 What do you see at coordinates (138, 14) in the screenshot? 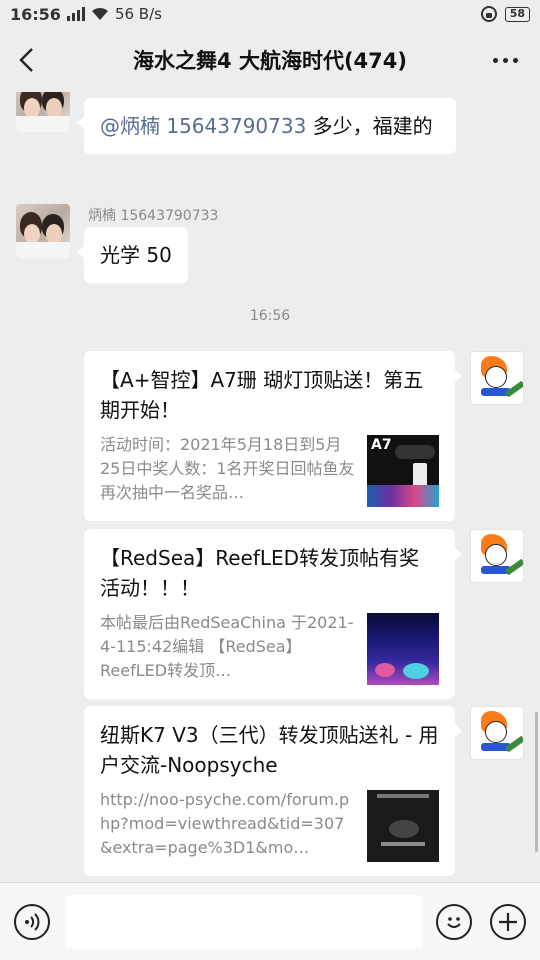
I see `network-speed: 56 B/s` at bounding box center [138, 14].